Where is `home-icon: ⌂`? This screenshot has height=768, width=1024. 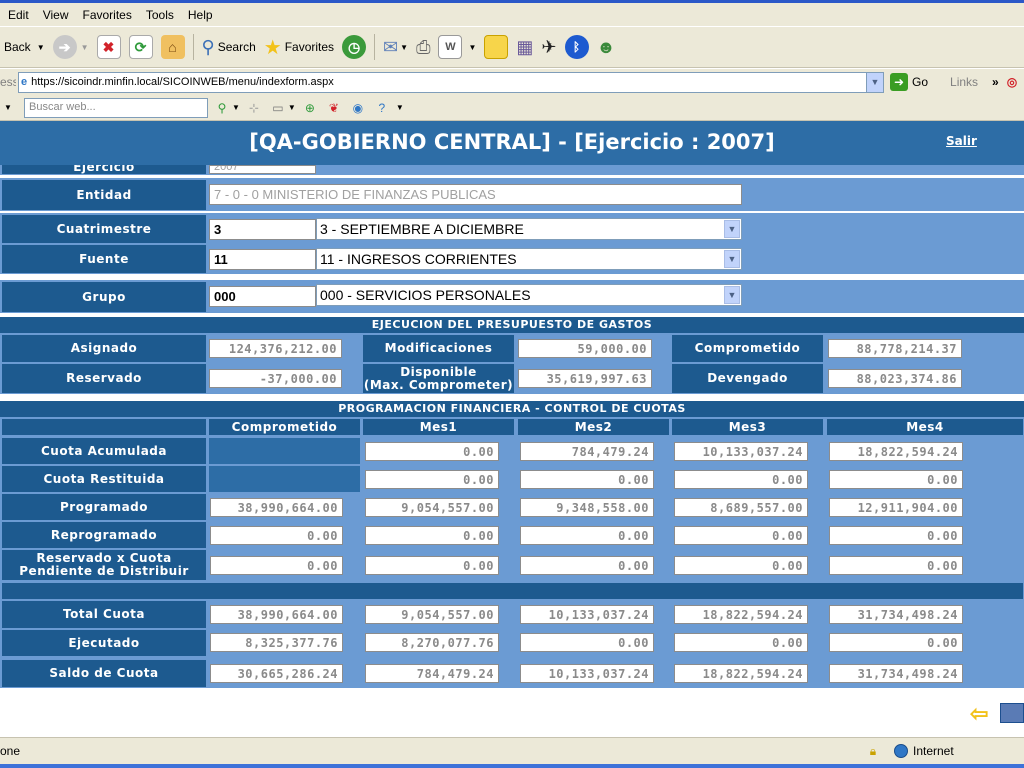
home-icon: ⌂ is located at coordinates (172, 47).